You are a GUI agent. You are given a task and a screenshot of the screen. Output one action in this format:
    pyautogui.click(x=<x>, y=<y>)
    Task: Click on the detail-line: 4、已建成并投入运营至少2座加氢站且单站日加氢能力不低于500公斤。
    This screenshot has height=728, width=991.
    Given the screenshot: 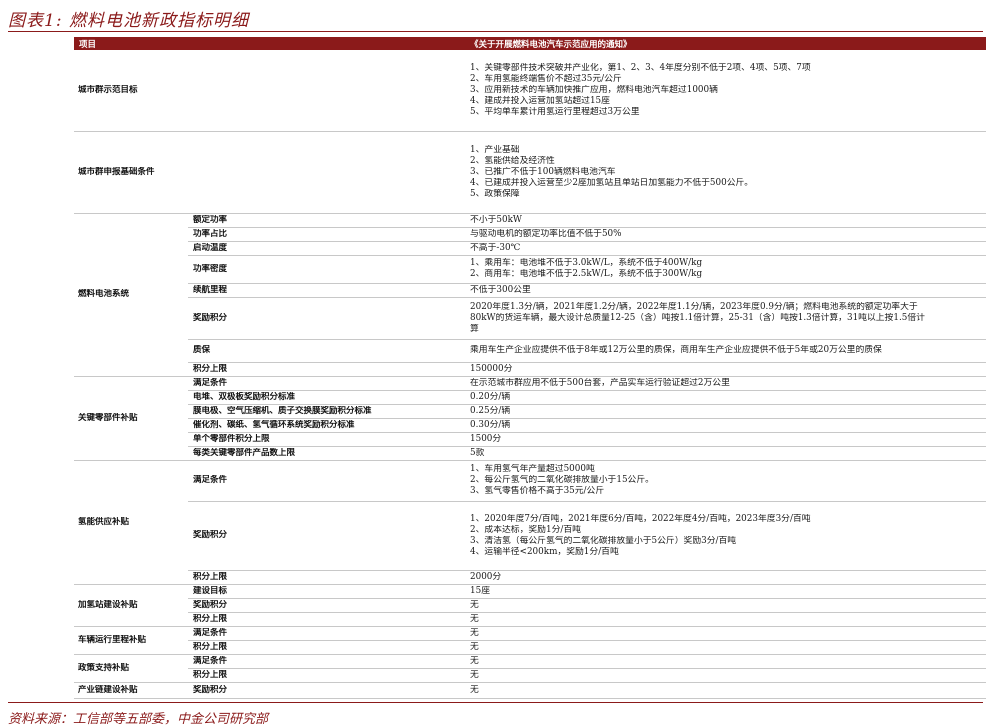 What is the action you would take?
    pyautogui.click(x=612, y=182)
    